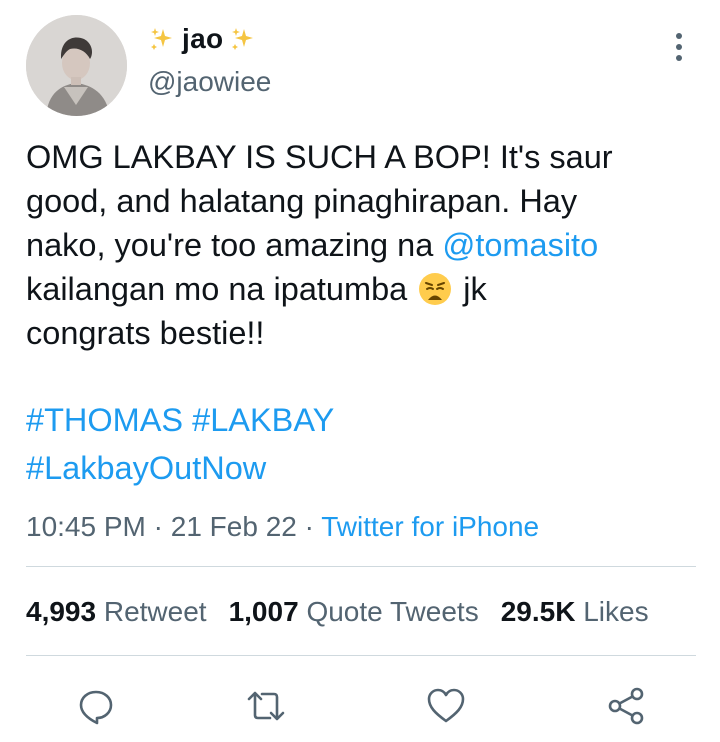  I want to click on user-handle: @jaowiee, so click(209, 82).